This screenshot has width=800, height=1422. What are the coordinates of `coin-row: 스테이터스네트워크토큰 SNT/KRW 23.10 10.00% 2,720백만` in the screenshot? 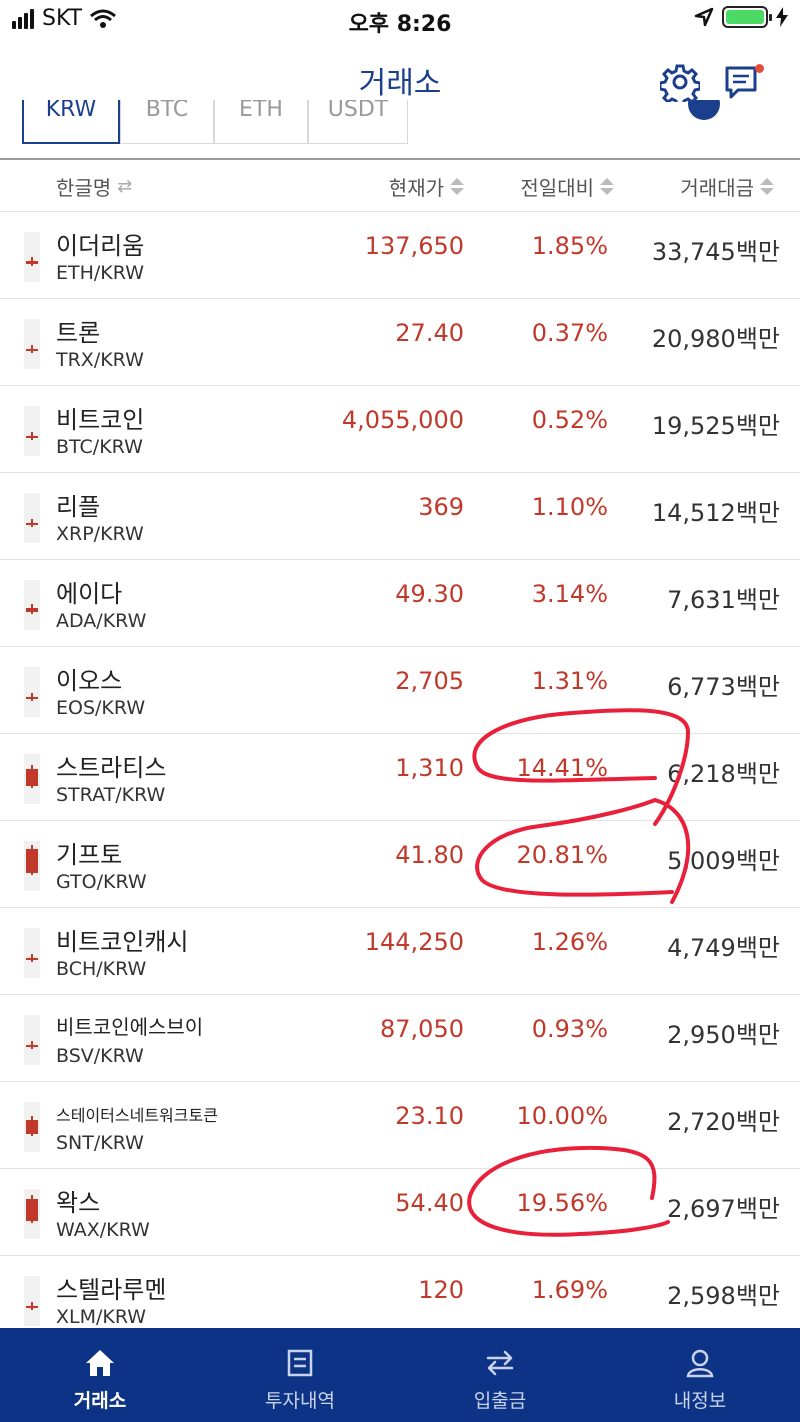 It's located at (400, 1125).